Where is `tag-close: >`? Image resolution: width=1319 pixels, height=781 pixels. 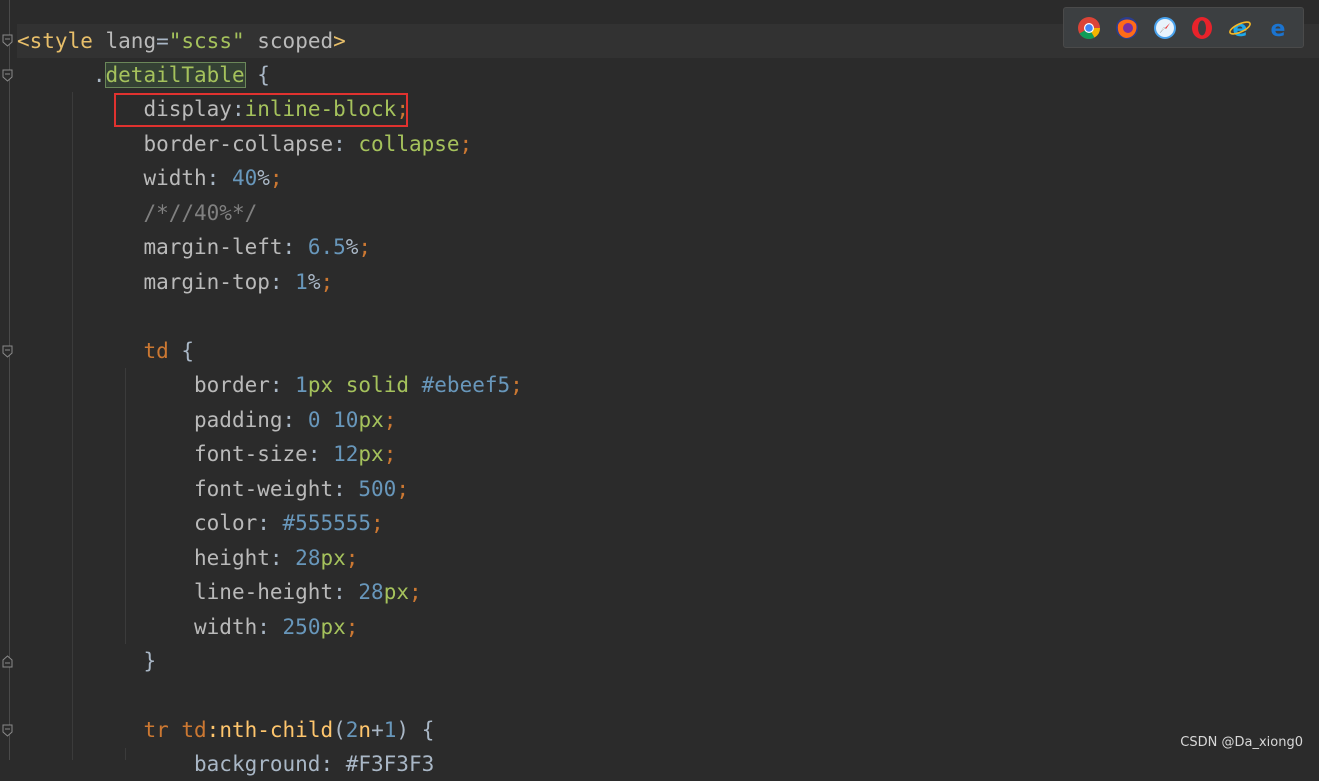 tag-close: > is located at coordinates (339, 41).